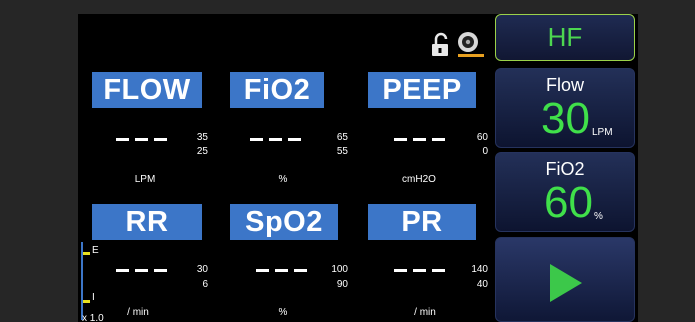  I want to click on speaker-icon, so click(471, 44).